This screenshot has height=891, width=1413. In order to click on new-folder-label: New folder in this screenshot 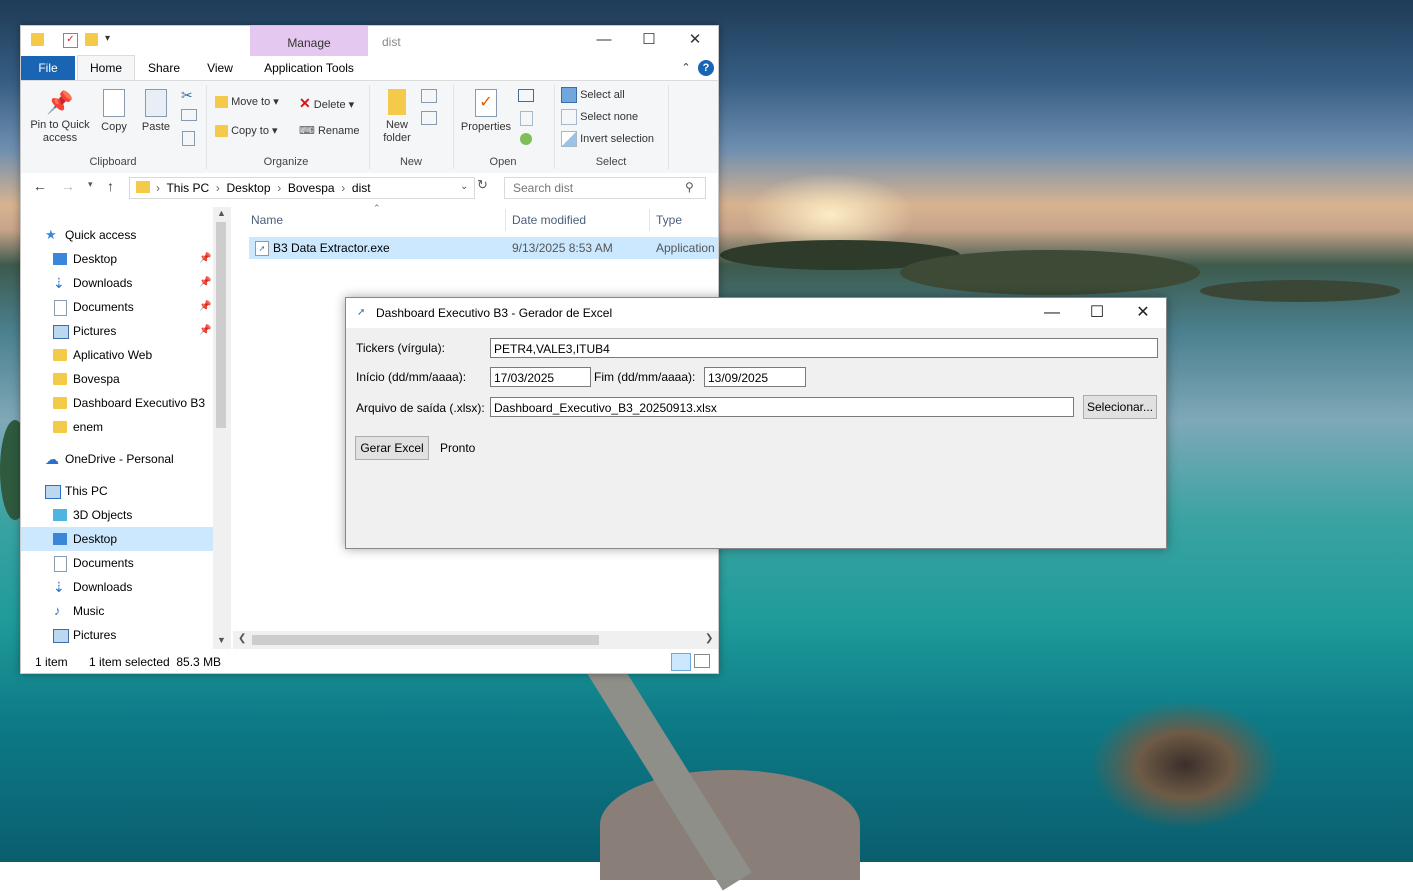, I will do `click(397, 131)`.